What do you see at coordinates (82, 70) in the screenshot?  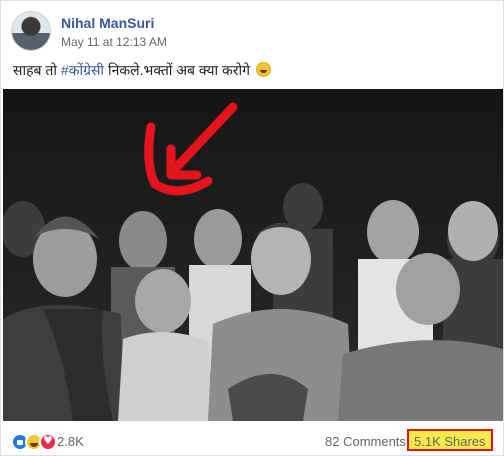 I see `hashtag-link: #कोंग्रेसी` at bounding box center [82, 70].